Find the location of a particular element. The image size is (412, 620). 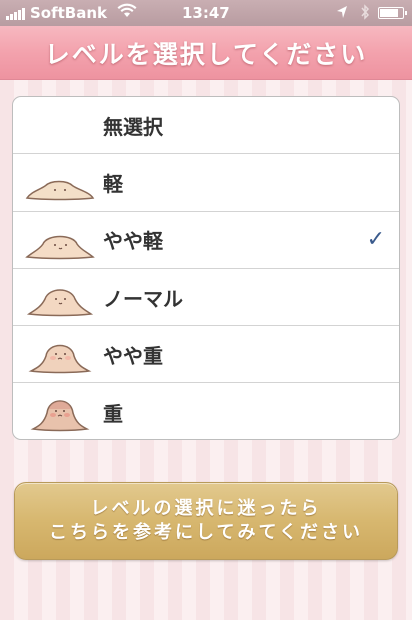

guide-button-line1: レベルの選択に迷ったら is located at coordinates (206, 508).